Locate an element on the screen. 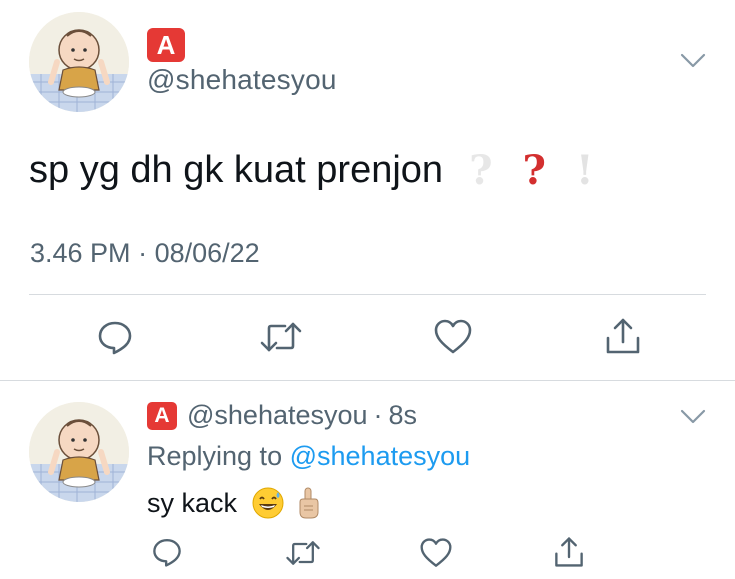 This screenshot has height=579, width=735. pointing-up-emoji-icon is located at coordinates (308, 503).